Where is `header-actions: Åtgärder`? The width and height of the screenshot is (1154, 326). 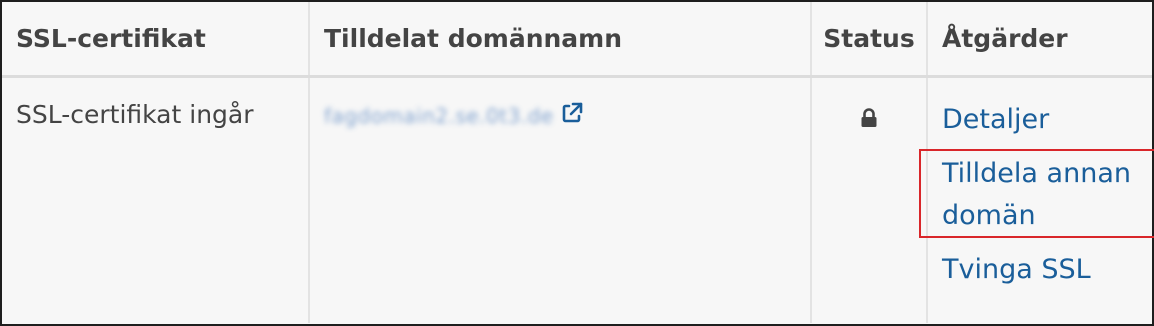
header-actions: Åtgärder is located at coordinates (1039, 40).